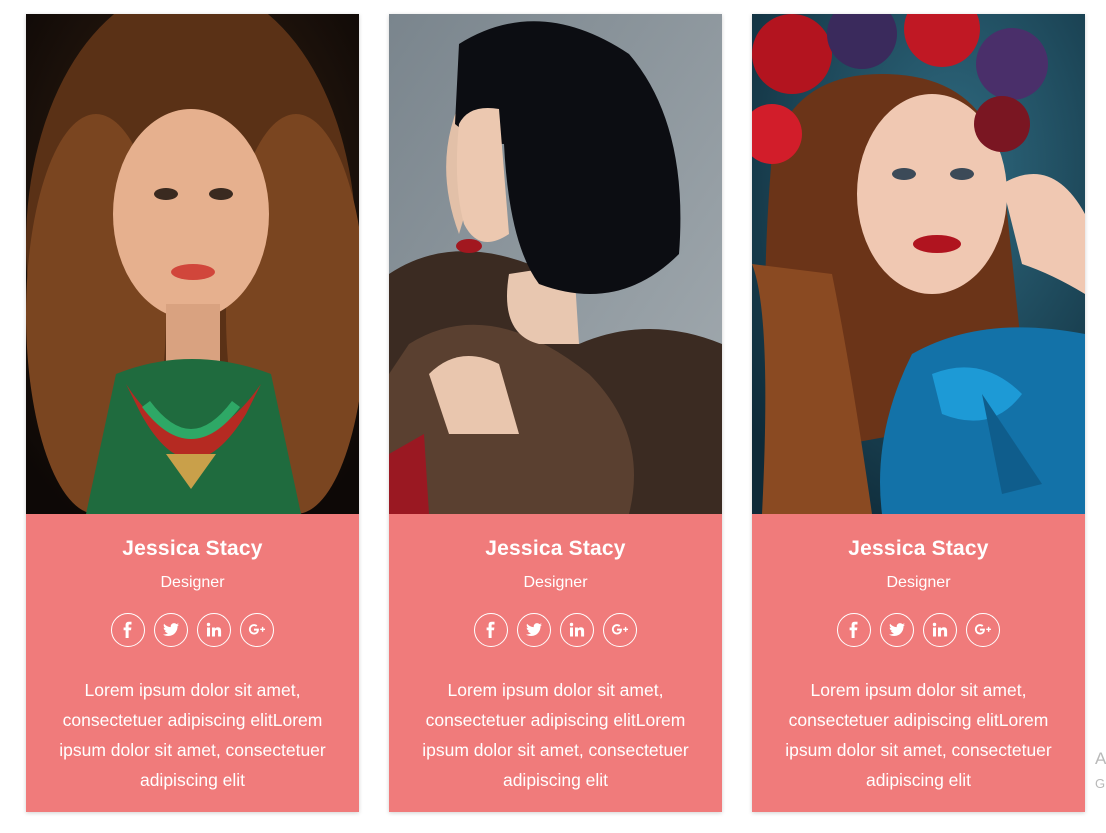  Describe the element at coordinates (1100, 758) in the screenshot. I see `edge-text-fragment: A` at that location.